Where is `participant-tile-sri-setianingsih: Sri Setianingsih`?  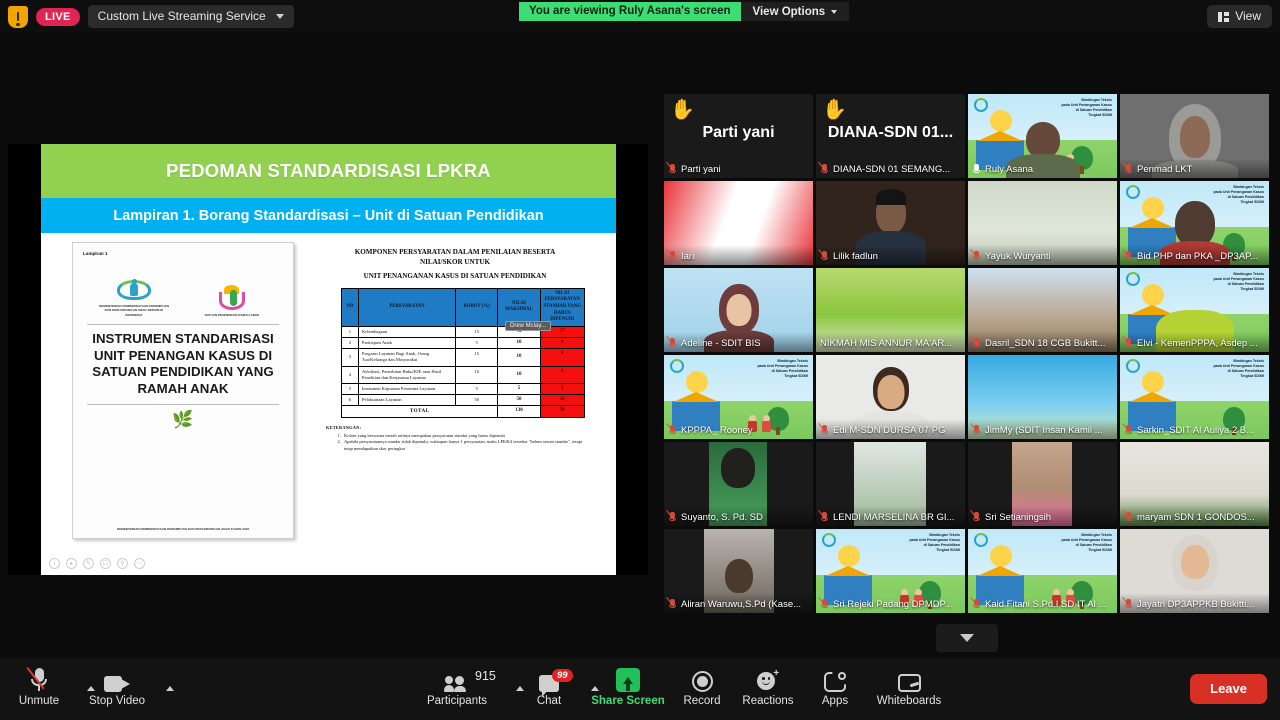
participant-tile-sri-setianingsih: Sri Setianingsih is located at coordinates (1042, 484).